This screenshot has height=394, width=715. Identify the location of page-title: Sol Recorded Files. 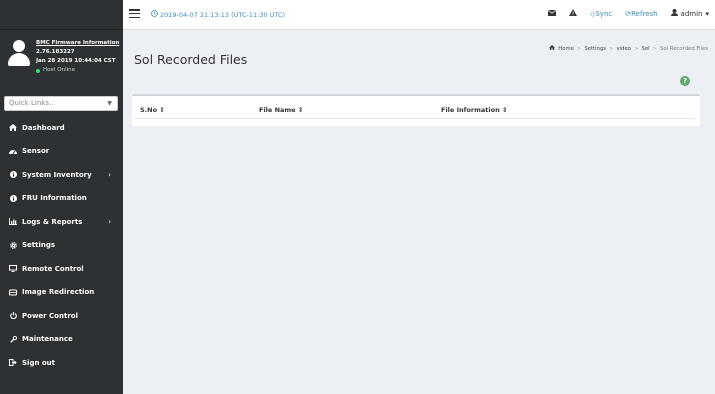
(191, 59).